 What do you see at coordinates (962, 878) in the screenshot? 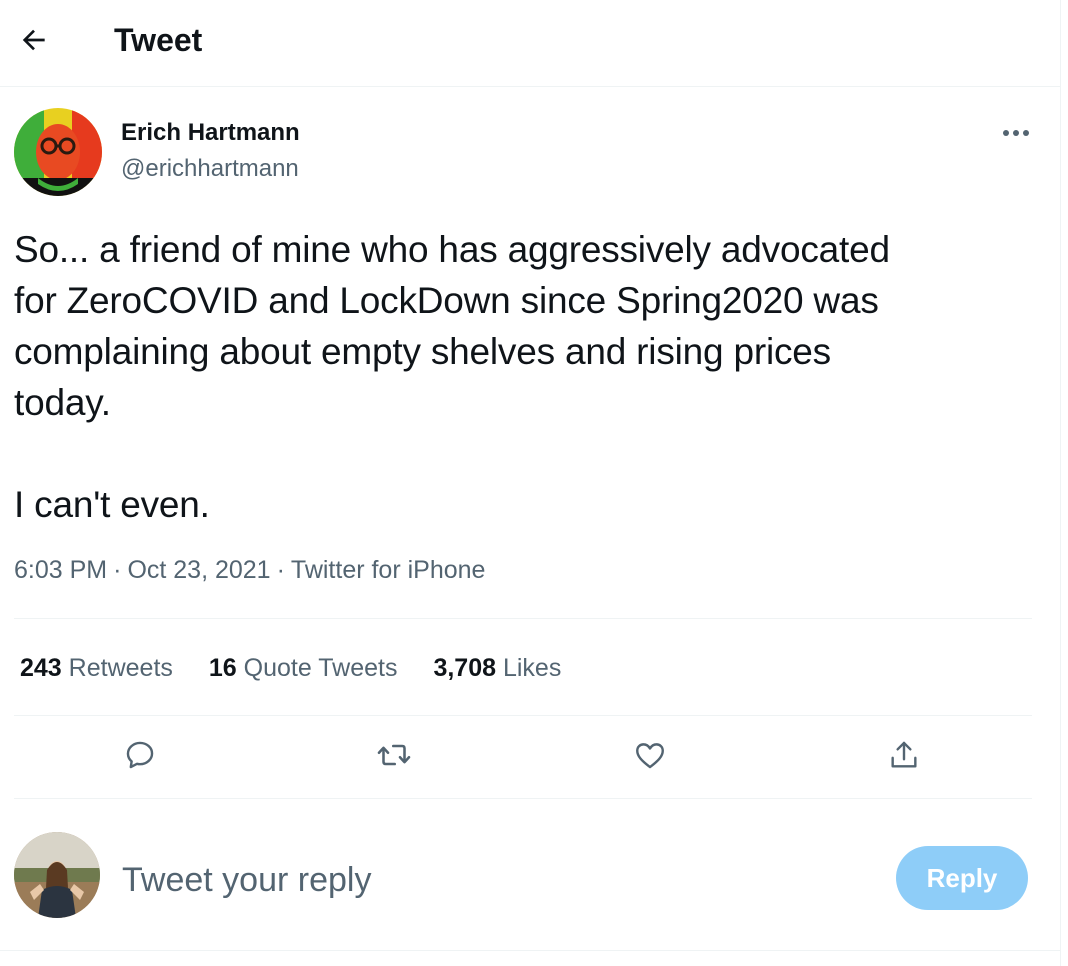
I see `reply-submit-button: Reply` at bounding box center [962, 878].